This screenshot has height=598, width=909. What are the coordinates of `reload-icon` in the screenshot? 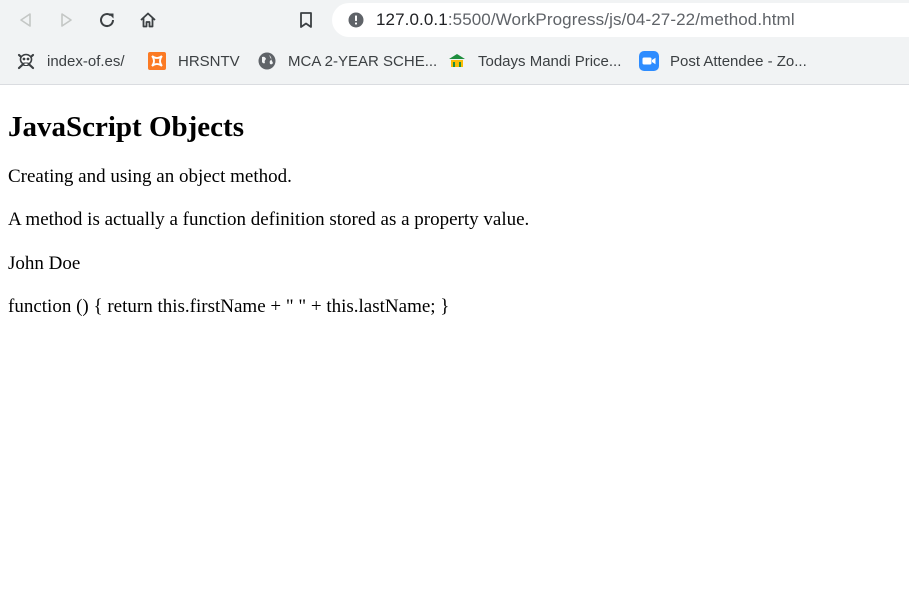 It's located at (107, 20).